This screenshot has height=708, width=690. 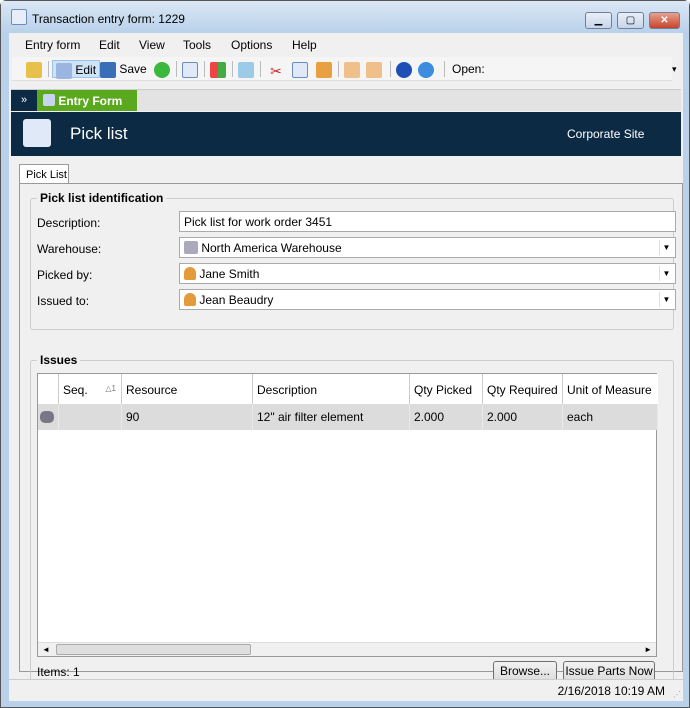 I want to click on column-header-seq: Seq. △1, so click(x=90, y=389).